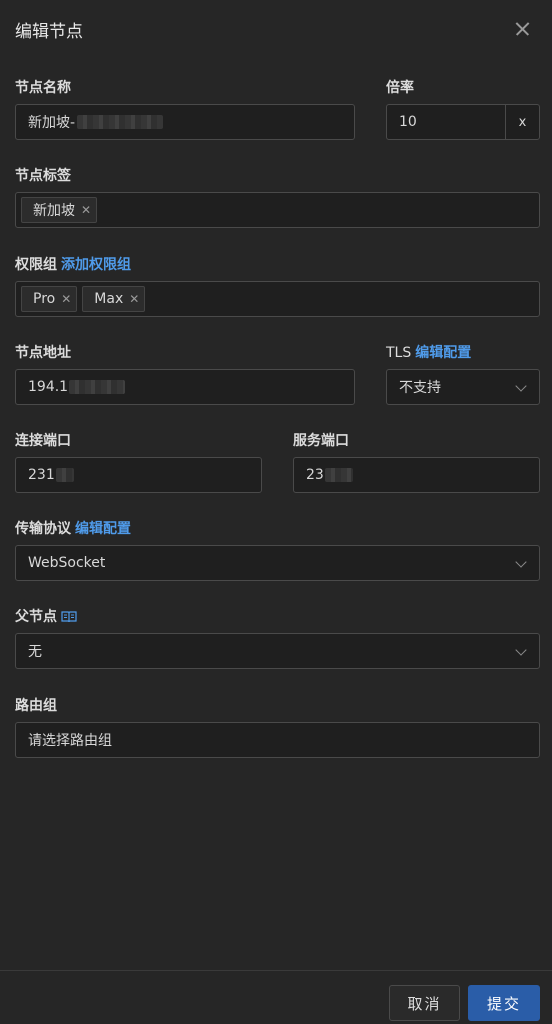  Describe the element at coordinates (43, 88) in the screenshot. I see `node-name-label: 节点名称` at that location.